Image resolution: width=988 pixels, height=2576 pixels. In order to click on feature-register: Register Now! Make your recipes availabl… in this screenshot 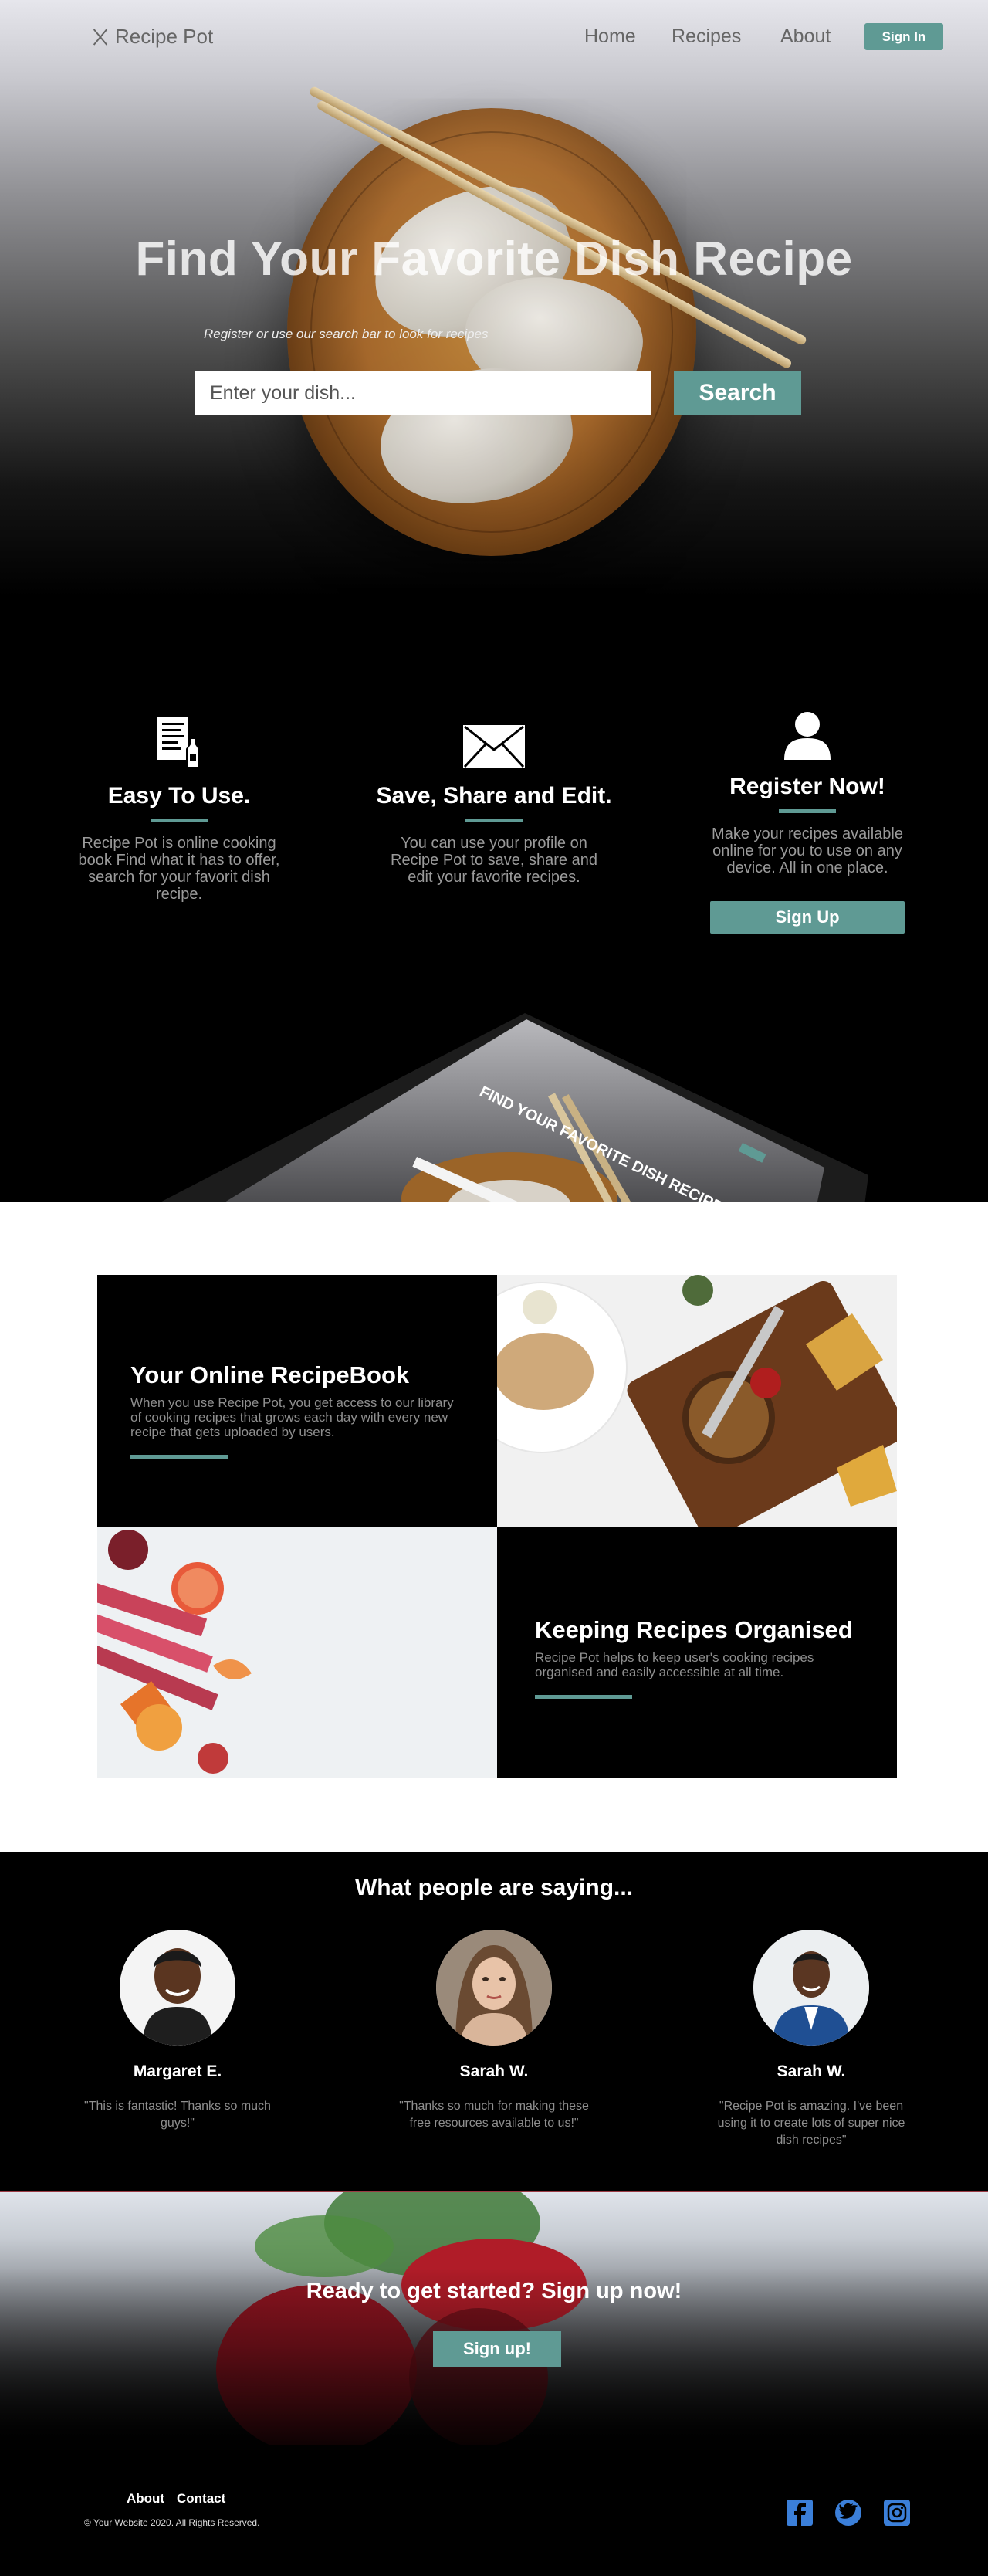, I will do `click(807, 821)`.